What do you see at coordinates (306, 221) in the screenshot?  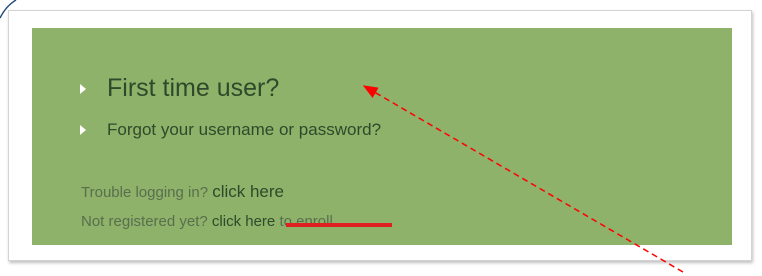 I see `register-suffix-text: to enroll` at bounding box center [306, 221].